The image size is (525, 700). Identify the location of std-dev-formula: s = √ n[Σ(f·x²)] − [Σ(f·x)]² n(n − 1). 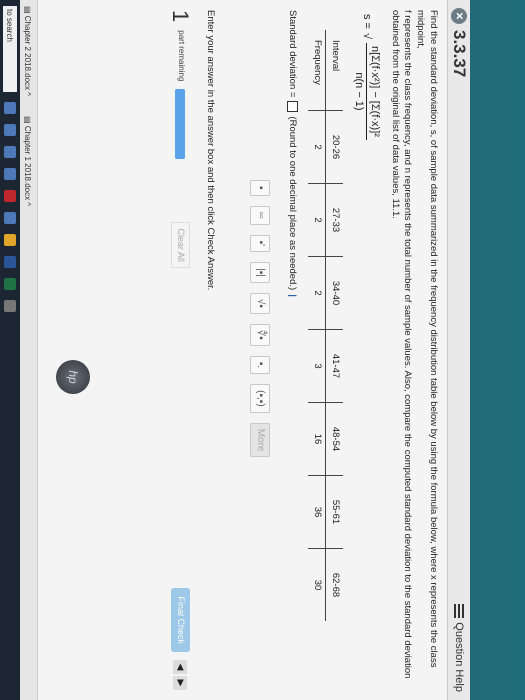
(366, 352).